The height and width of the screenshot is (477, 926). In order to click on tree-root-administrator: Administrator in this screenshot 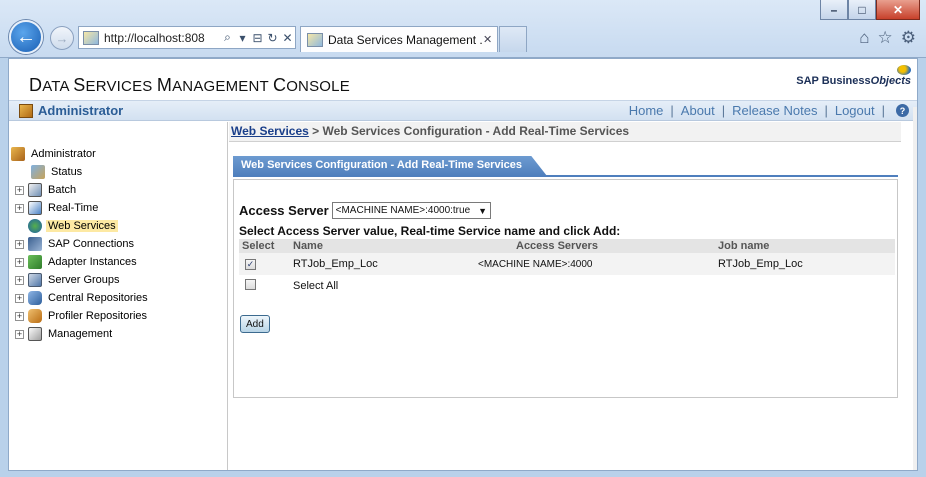, I will do `click(54, 154)`.